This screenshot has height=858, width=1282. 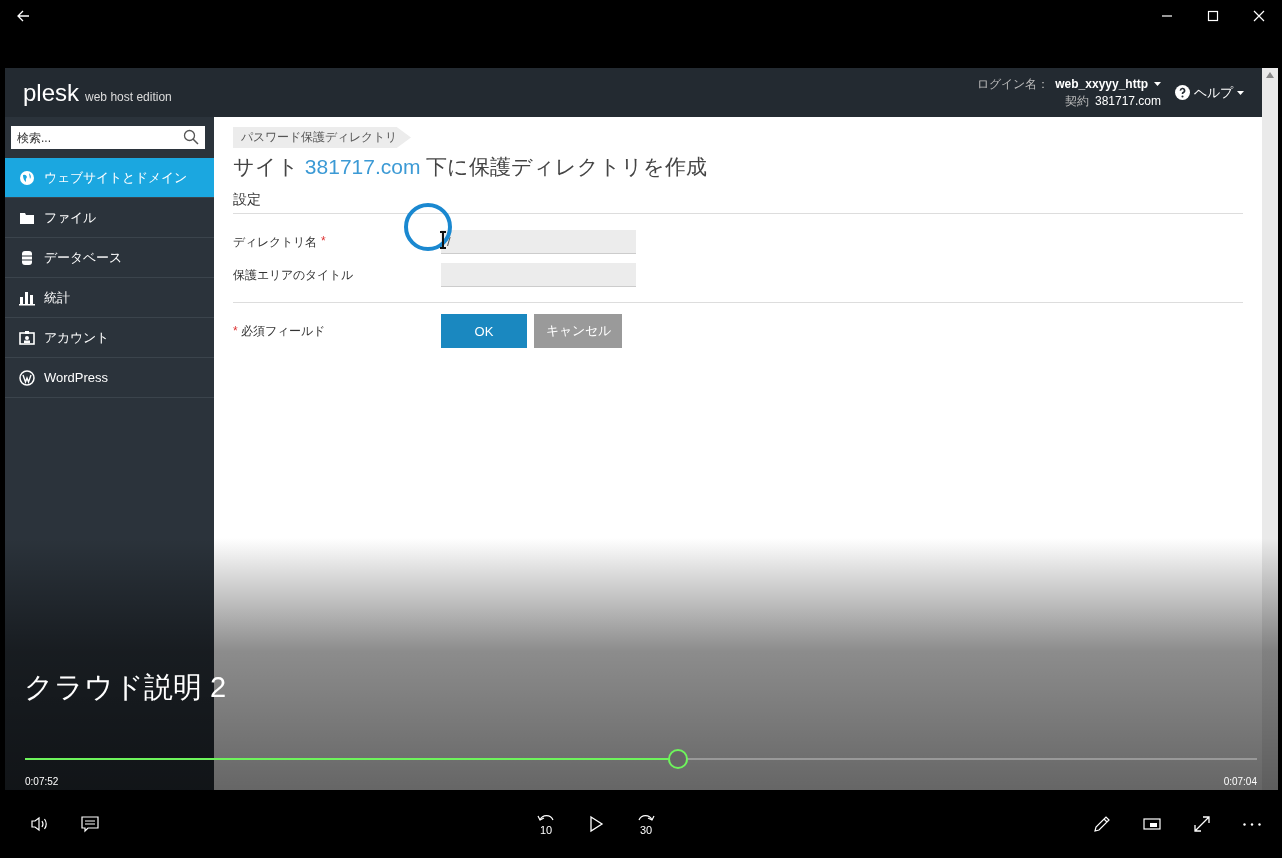 I want to click on skip-back-button: 10, so click(x=546, y=824).